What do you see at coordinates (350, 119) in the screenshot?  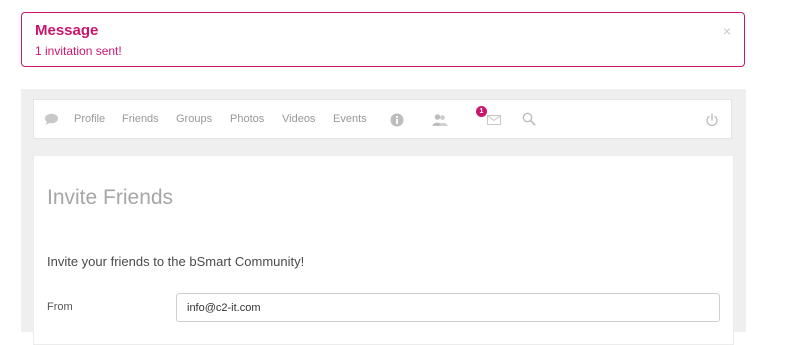 I see `nav-link-events: Events` at bounding box center [350, 119].